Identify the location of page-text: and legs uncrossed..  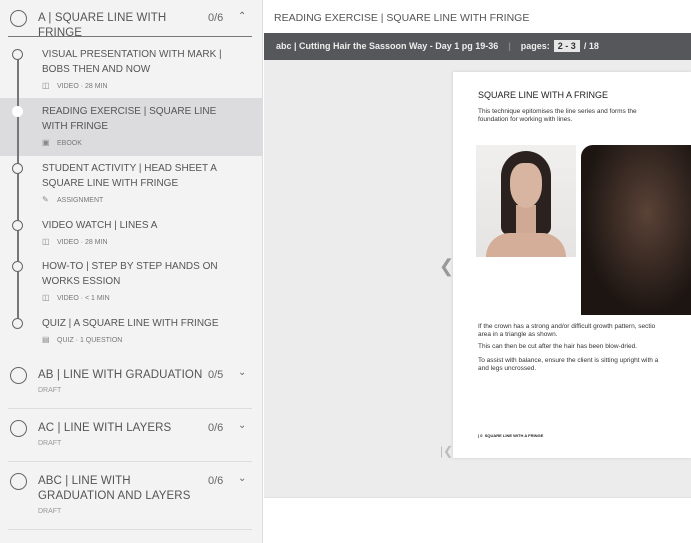
(507, 368).